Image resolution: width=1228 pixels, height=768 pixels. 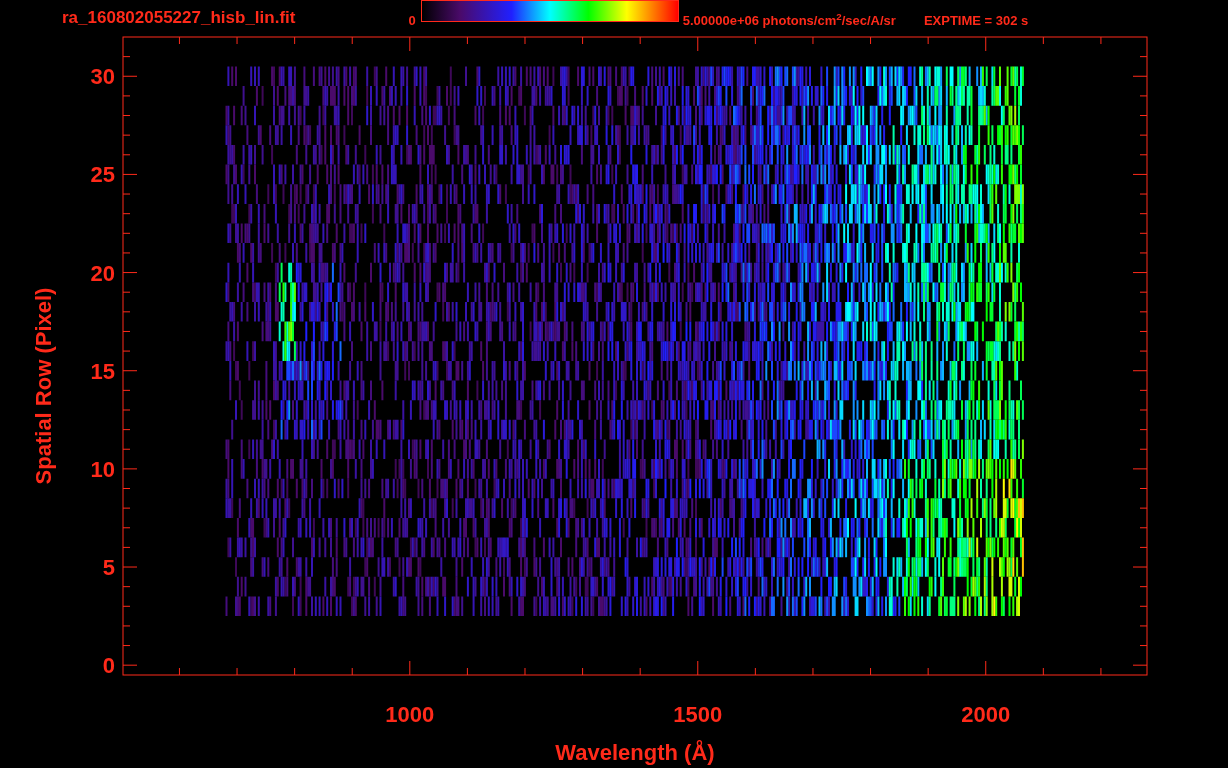 What do you see at coordinates (102, 175) in the screenshot?
I see `y-tick-label: 25` at bounding box center [102, 175].